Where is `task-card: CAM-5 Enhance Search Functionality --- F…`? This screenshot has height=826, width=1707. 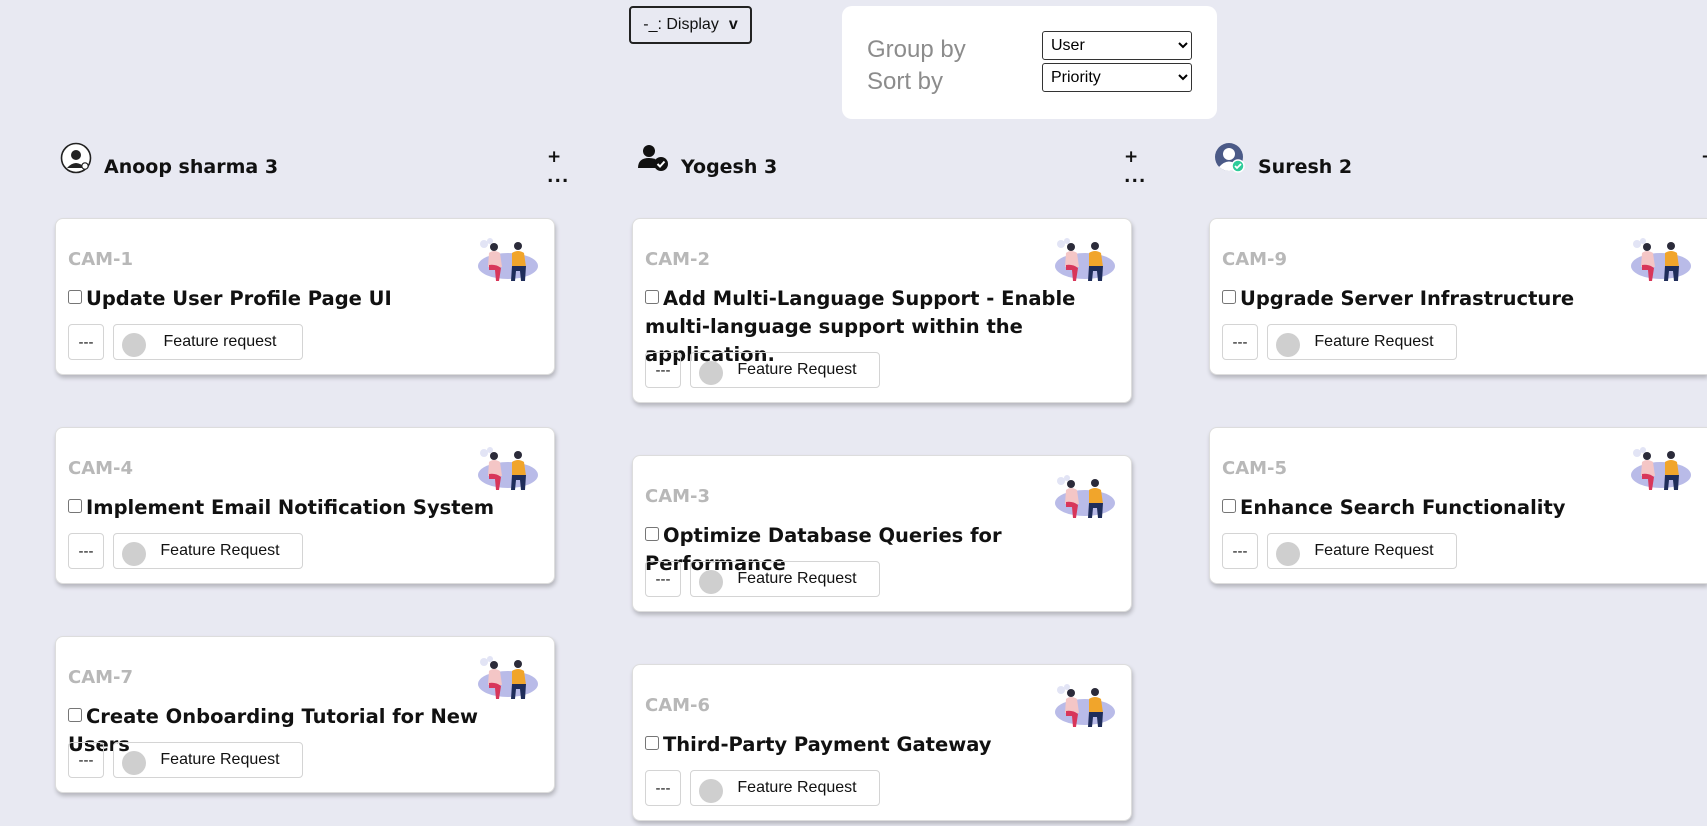
task-card: CAM-5 Enhance Search Functionality --- F… is located at coordinates (1458, 505).